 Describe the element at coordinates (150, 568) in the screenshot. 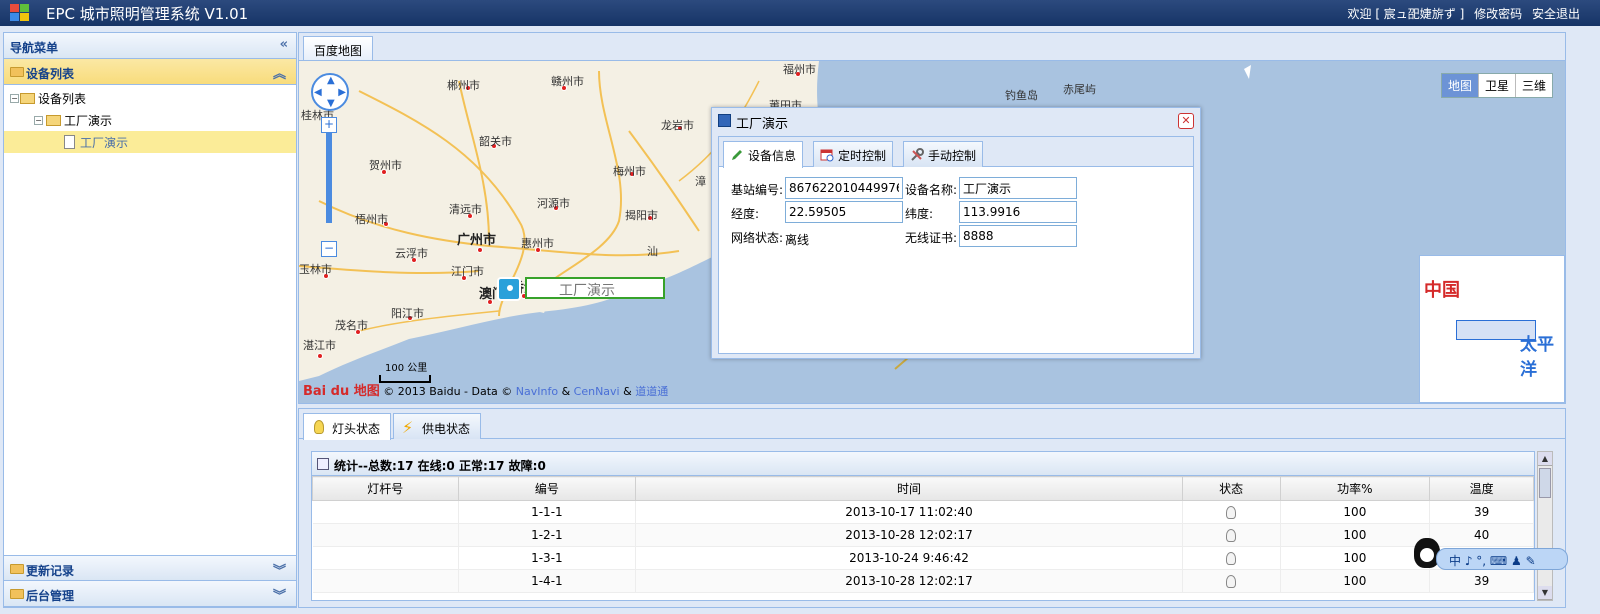

I see `accordion-update-log: 更新记录 ︾` at that location.